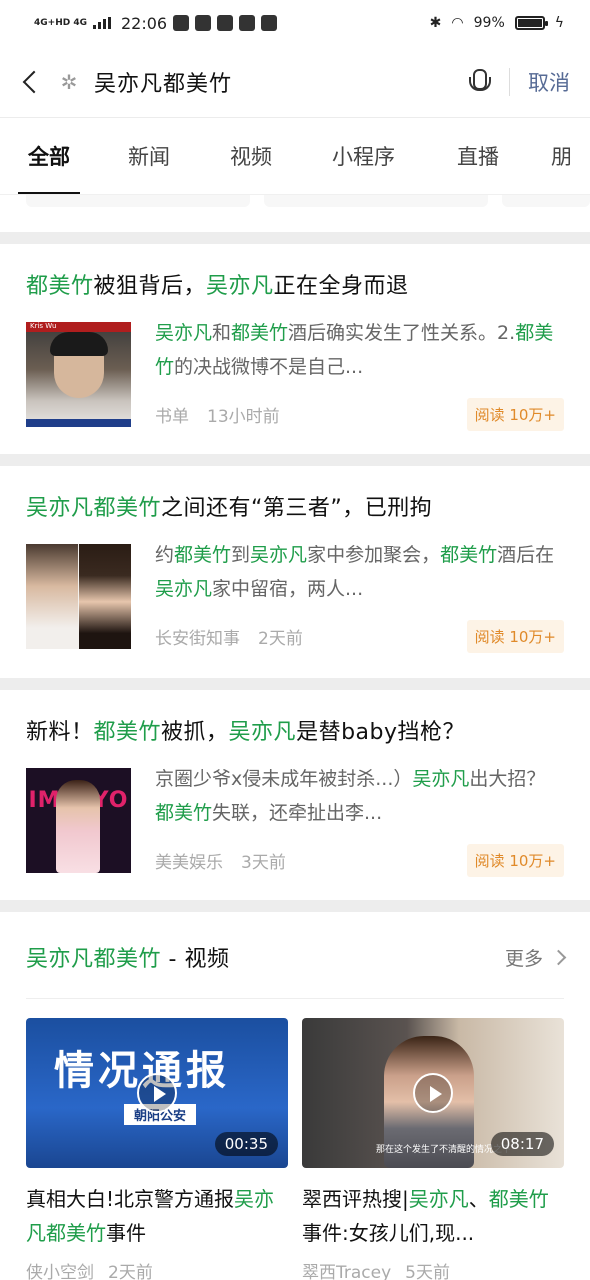 The width and height of the screenshot is (590, 1280). I want to click on article-thumbnail: IMMIYO, so click(78, 820).